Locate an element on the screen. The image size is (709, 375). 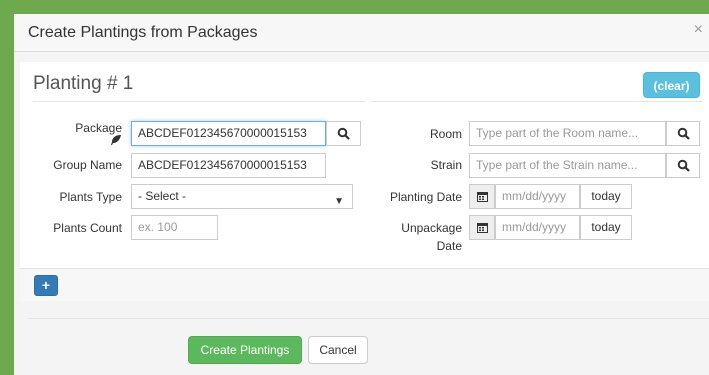
strain-search-button is located at coordinates (683, 165).